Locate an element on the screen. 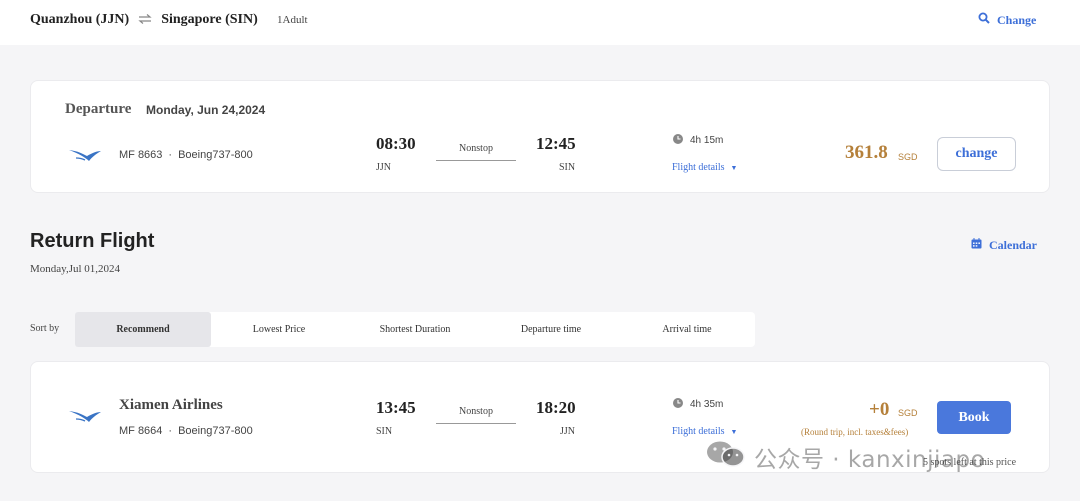  depart-time: 13:45 is located at coordinates (396, 407).